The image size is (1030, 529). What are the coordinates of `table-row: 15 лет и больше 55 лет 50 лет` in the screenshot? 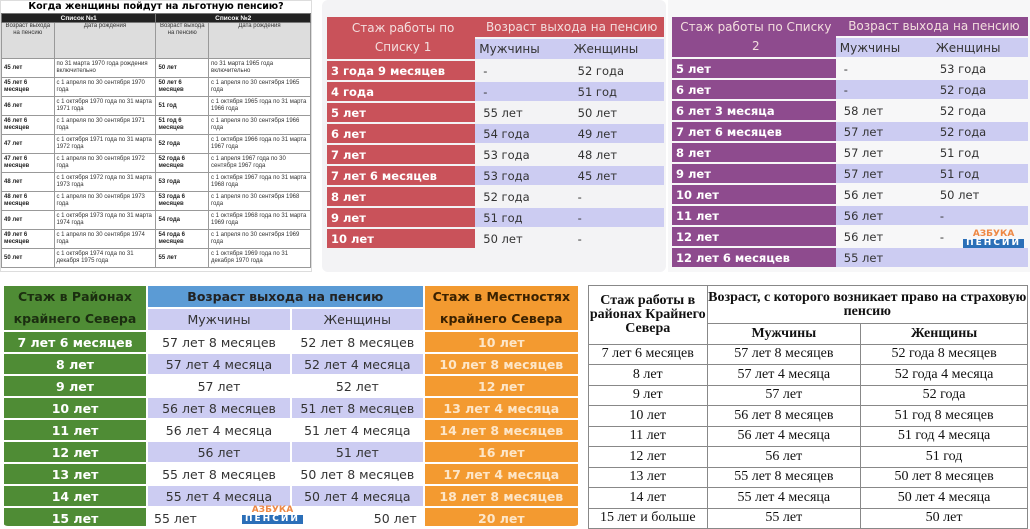 It's located at (808, 518).